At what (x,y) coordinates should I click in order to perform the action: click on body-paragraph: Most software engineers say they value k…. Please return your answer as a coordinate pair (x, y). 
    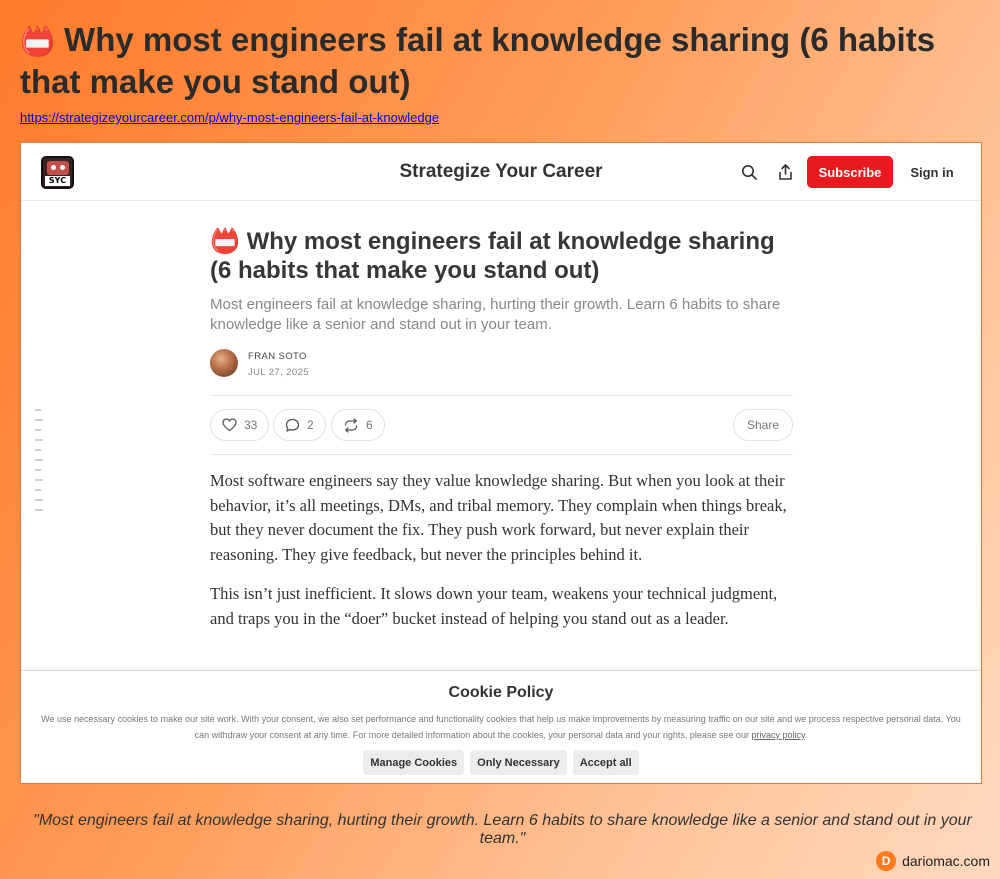
    Looking at the image, I should click on (498, 517).